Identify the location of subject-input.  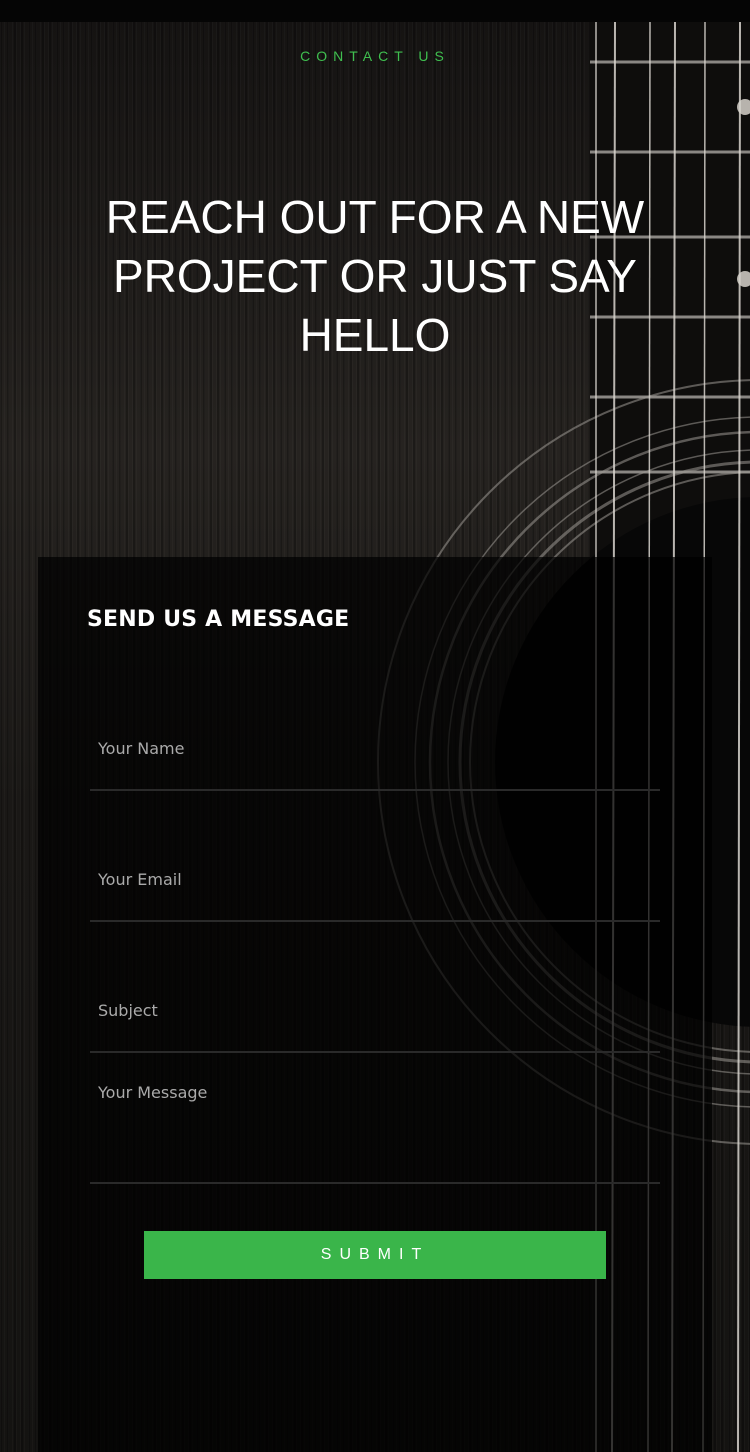
(375, 1010).